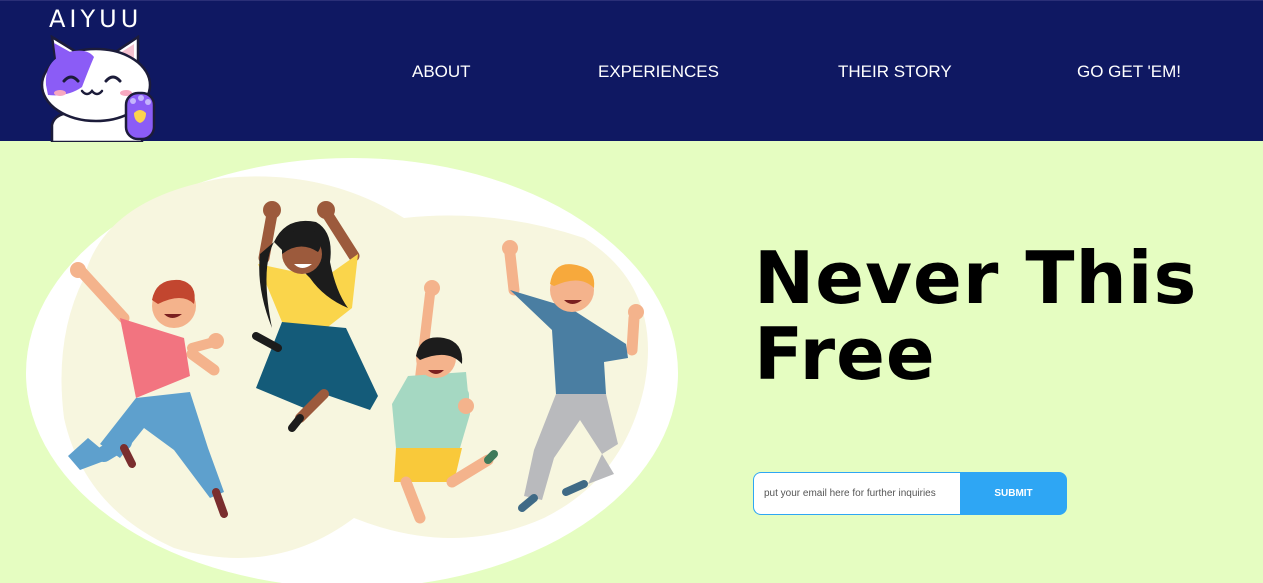  I want to click on nav-link-go-get-em: GO GET 'EM!, so click(1129, 72).